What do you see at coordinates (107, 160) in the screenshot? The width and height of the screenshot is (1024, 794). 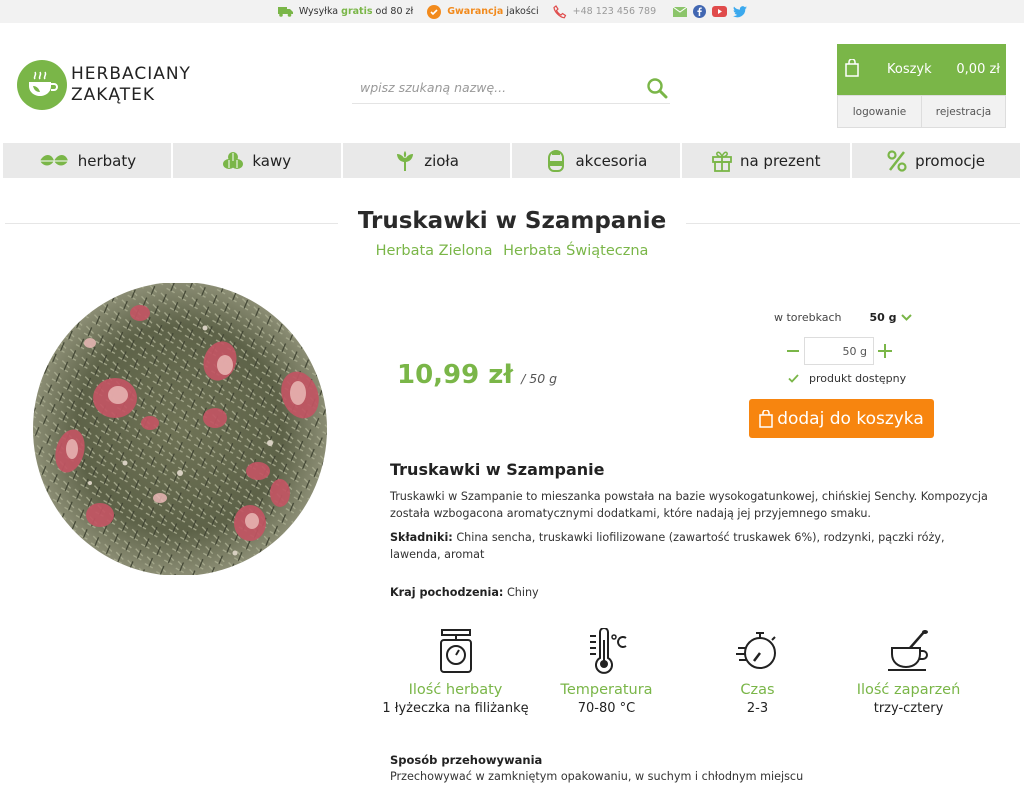 I see `nav-label-herbaty: herbaty` at bounding box center [107, 160].